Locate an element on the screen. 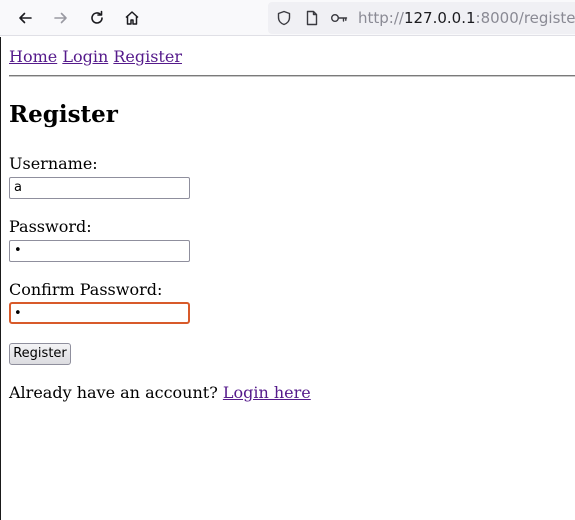 Image resolution: width=575 pixels, height=520 pixels. browser-toolbar: http://127.0.0.1:8000/register/ is located at coordinates (287, 18).